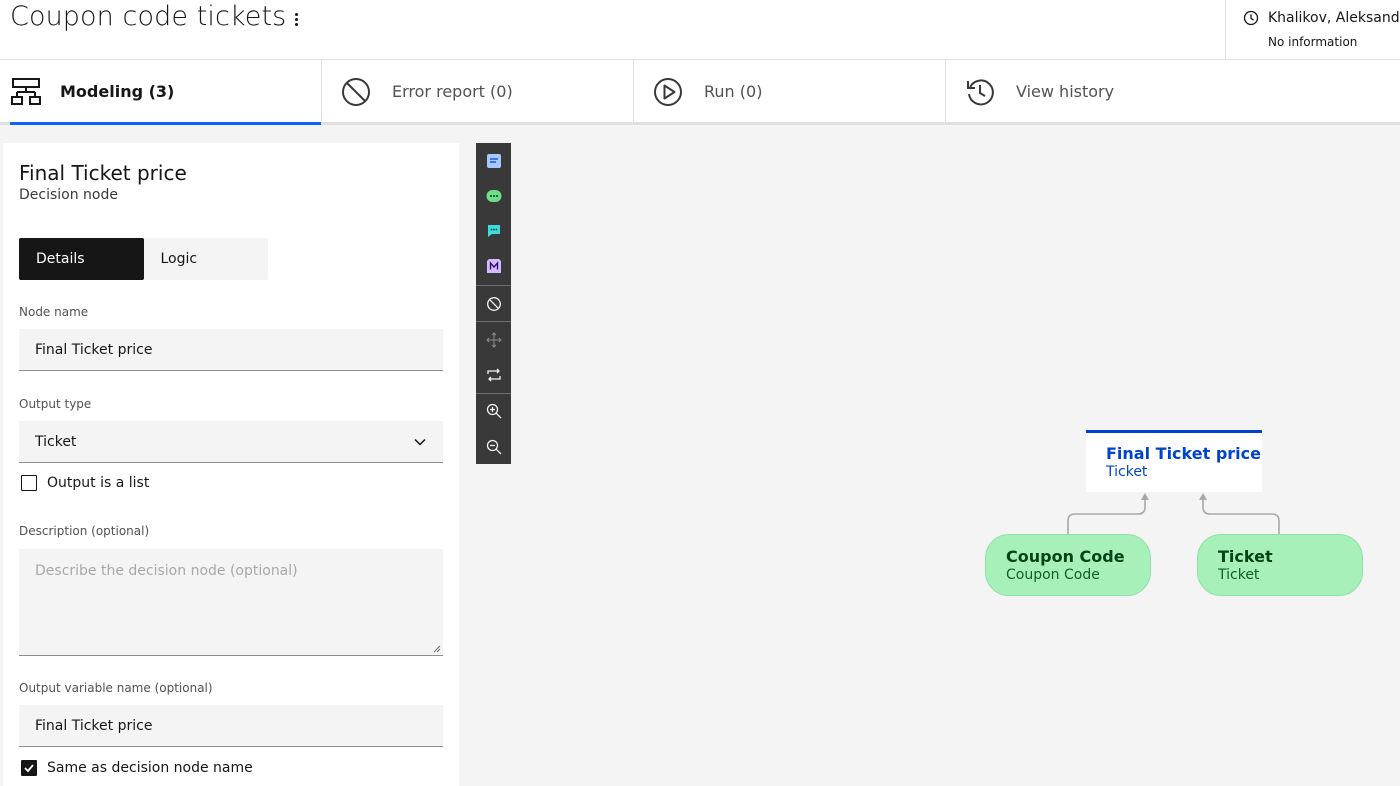 This screenshot has width=1400, height=786. I want to click on output-type-label: Output type, so click(55, 404).